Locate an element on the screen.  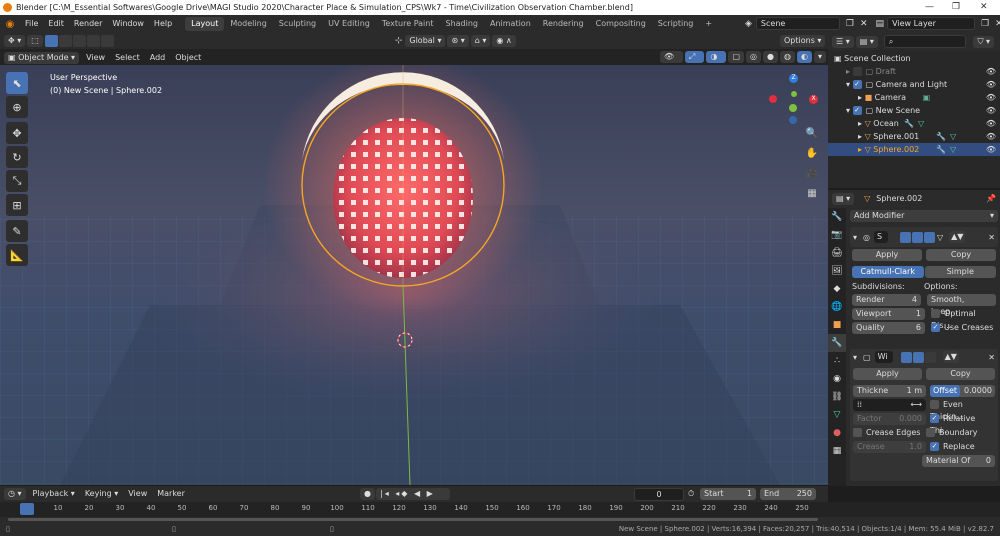
preview-range-clock-icon: ⏱ is located at coordinates (691, 494).